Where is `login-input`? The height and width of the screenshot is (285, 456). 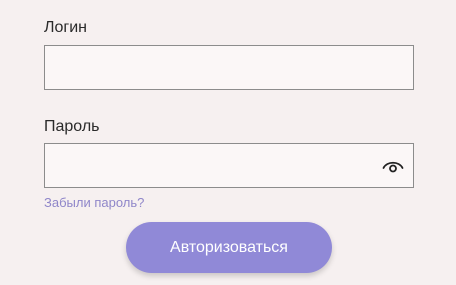
login-input is located at coordinates (229, 67).